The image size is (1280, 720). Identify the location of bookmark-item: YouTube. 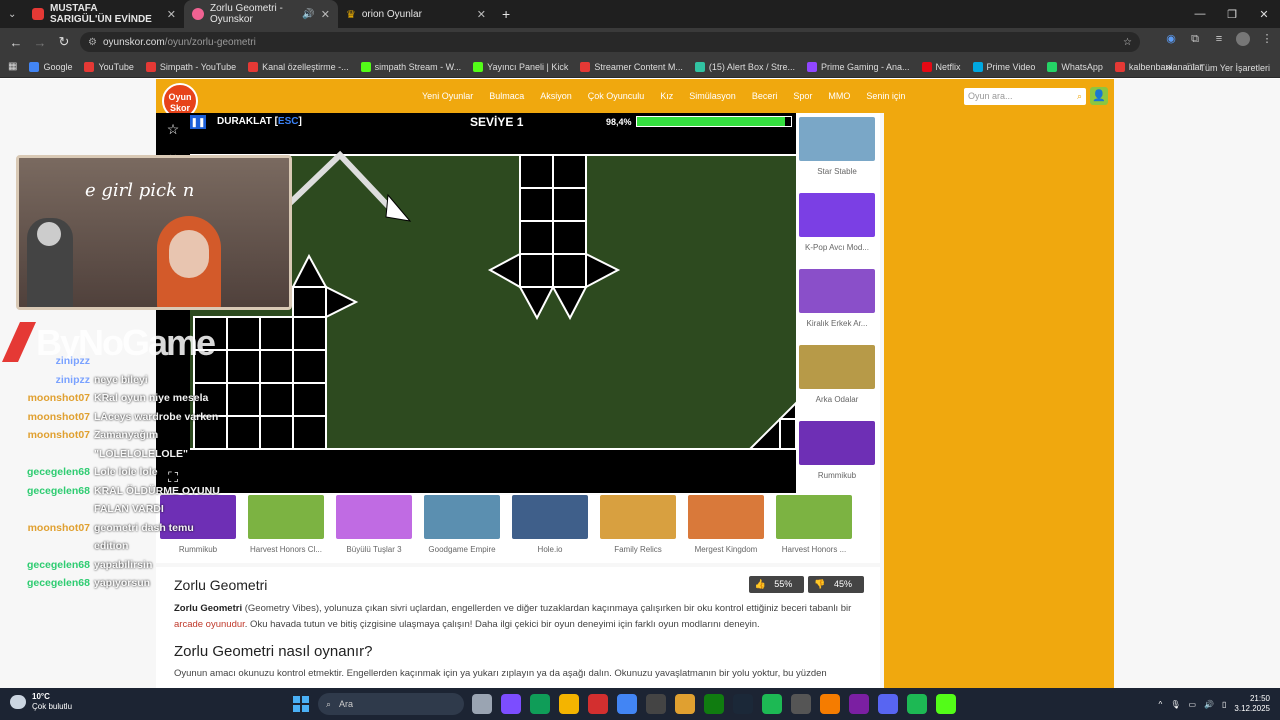
(109, 66).